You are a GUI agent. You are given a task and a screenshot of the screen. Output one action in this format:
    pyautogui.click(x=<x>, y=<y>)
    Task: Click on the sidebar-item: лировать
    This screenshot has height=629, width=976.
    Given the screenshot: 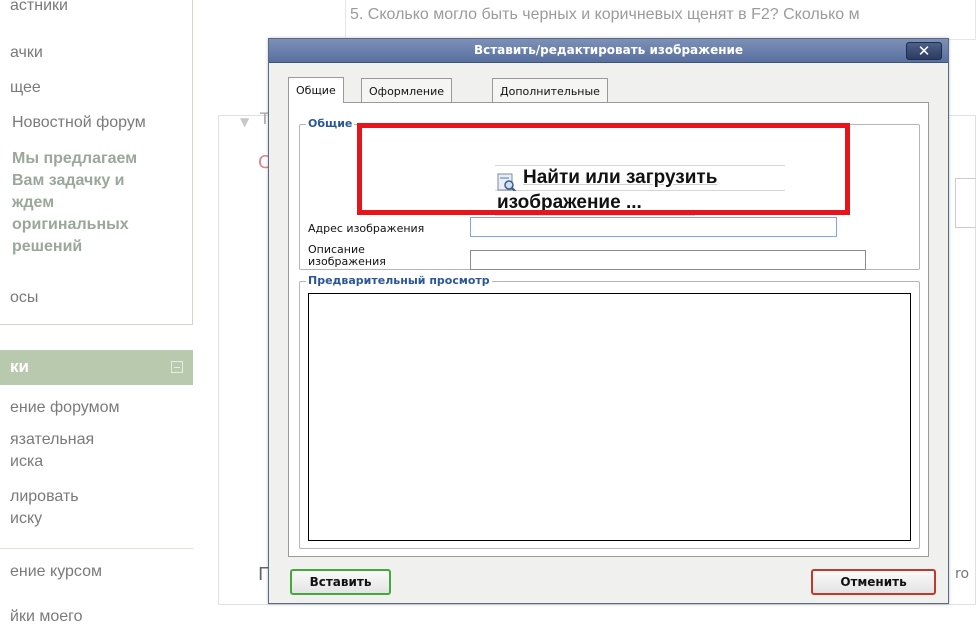 What is the action you would take?
    pyautogui.click(x=44, y=497)
    